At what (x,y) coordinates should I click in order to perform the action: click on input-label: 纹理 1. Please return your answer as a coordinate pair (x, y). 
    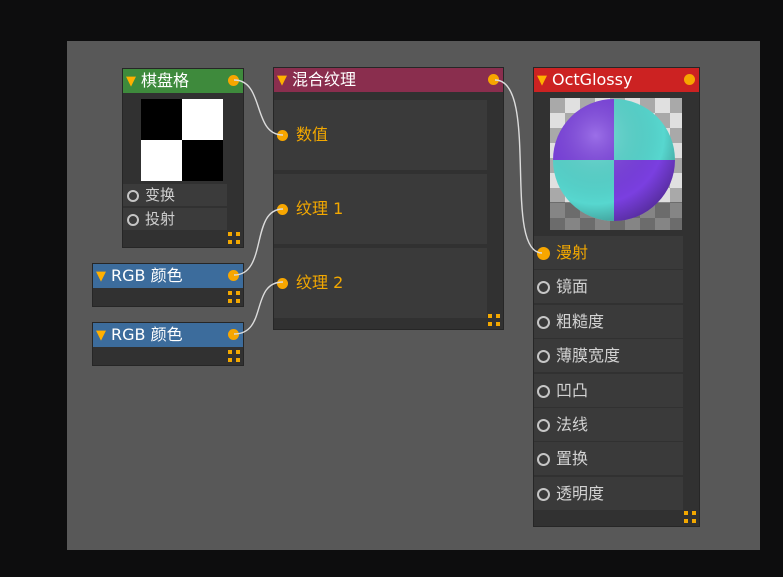
    Looking at the image, I should click on (320, 208).